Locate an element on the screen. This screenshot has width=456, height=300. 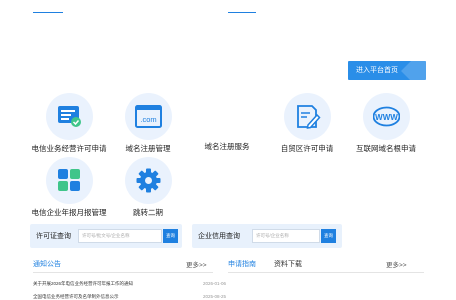
service-ftz-license: 自贸区许可申请 is located at coordinates (307, 123).